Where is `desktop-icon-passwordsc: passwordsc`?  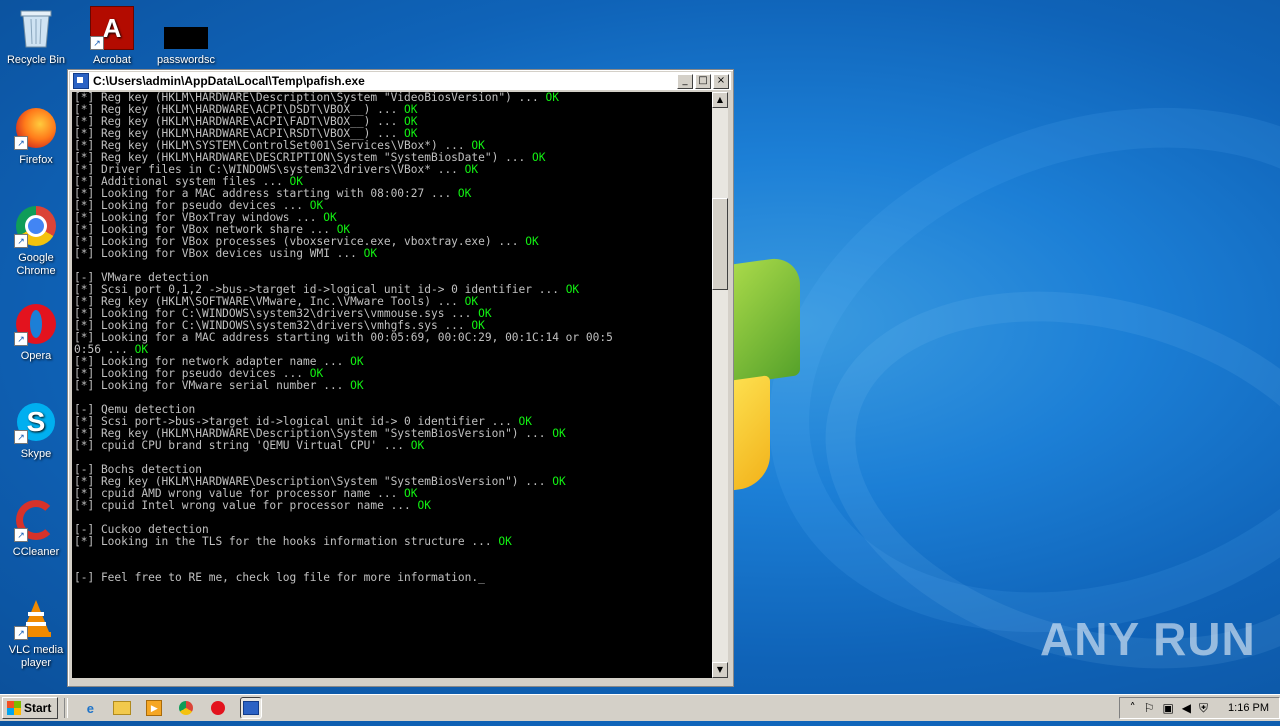 desktop-icon-passwordsc: passwordsc is located at coordinates (186, 36).